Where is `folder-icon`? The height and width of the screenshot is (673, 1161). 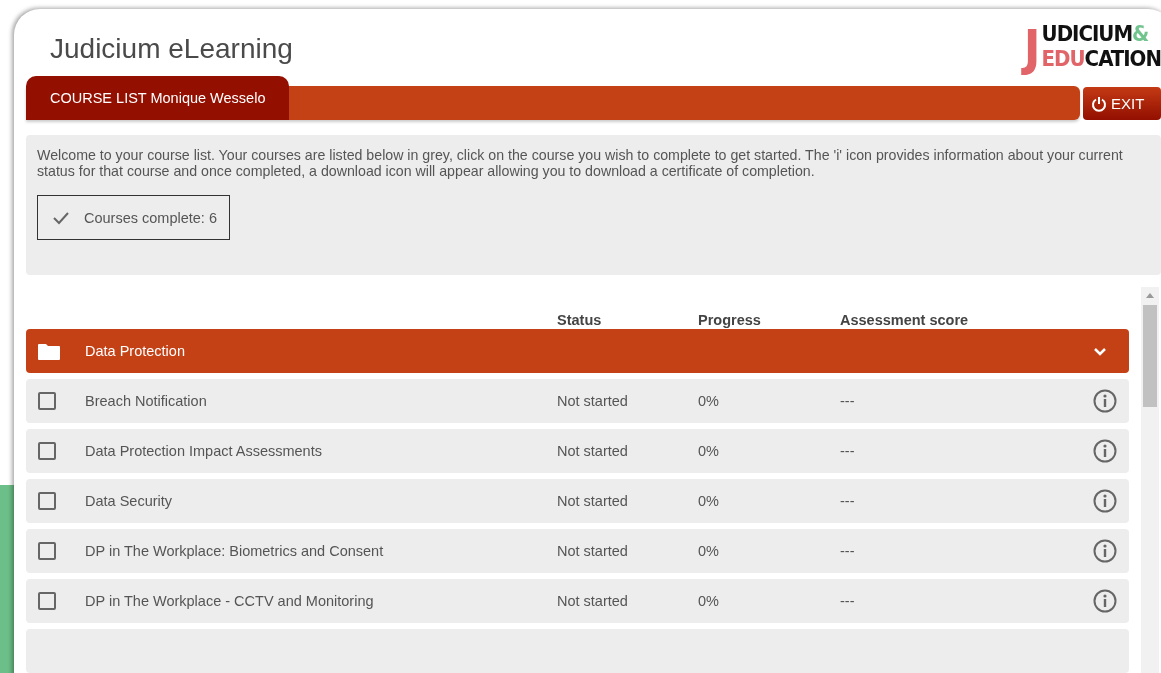
folder-icon is located at coordinates (49, 351).